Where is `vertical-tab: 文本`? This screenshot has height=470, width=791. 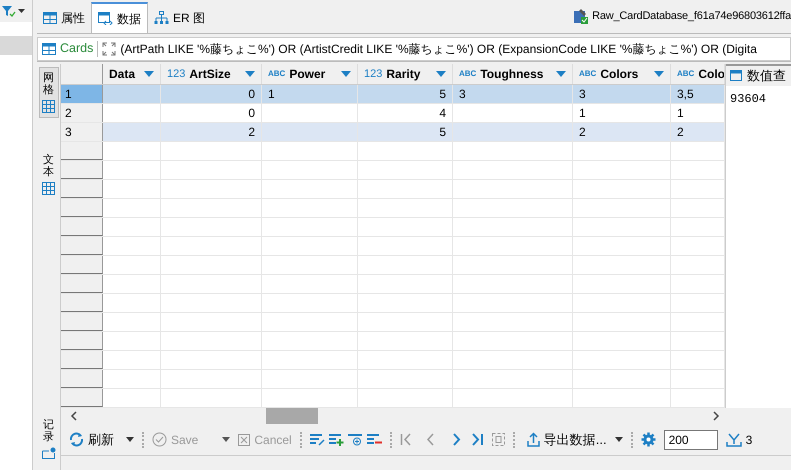
vertical-tab: 文本 is located at coordinates (48, 175).